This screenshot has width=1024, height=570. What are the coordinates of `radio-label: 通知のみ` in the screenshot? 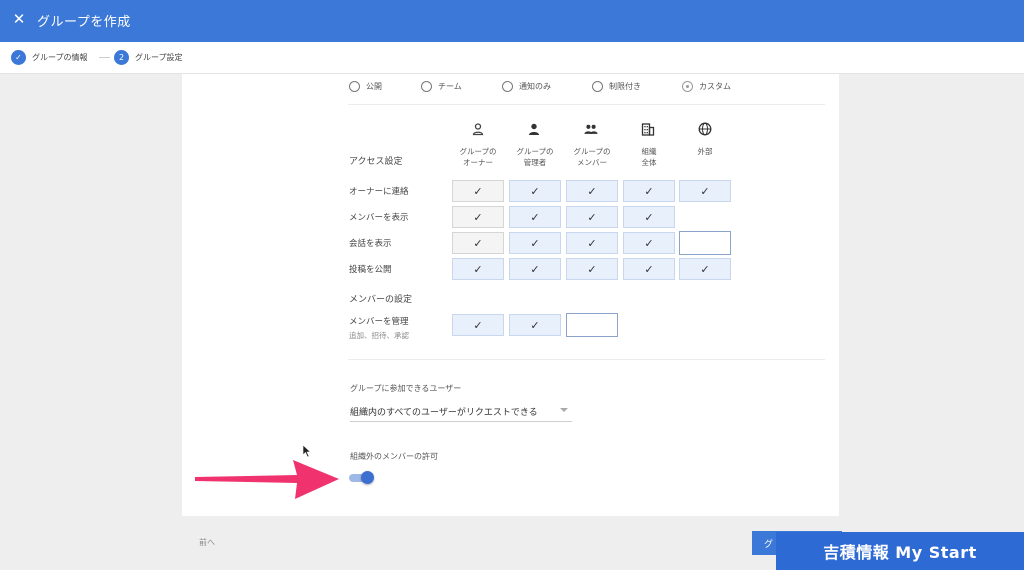 It's located at (535, 86).